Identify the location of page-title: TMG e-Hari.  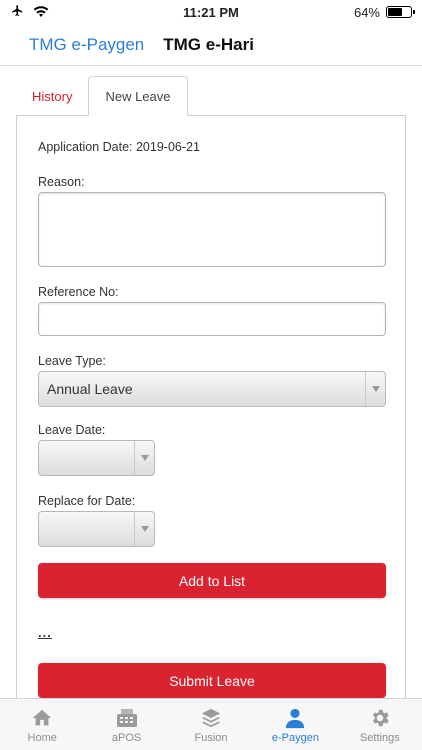
(208, 44).